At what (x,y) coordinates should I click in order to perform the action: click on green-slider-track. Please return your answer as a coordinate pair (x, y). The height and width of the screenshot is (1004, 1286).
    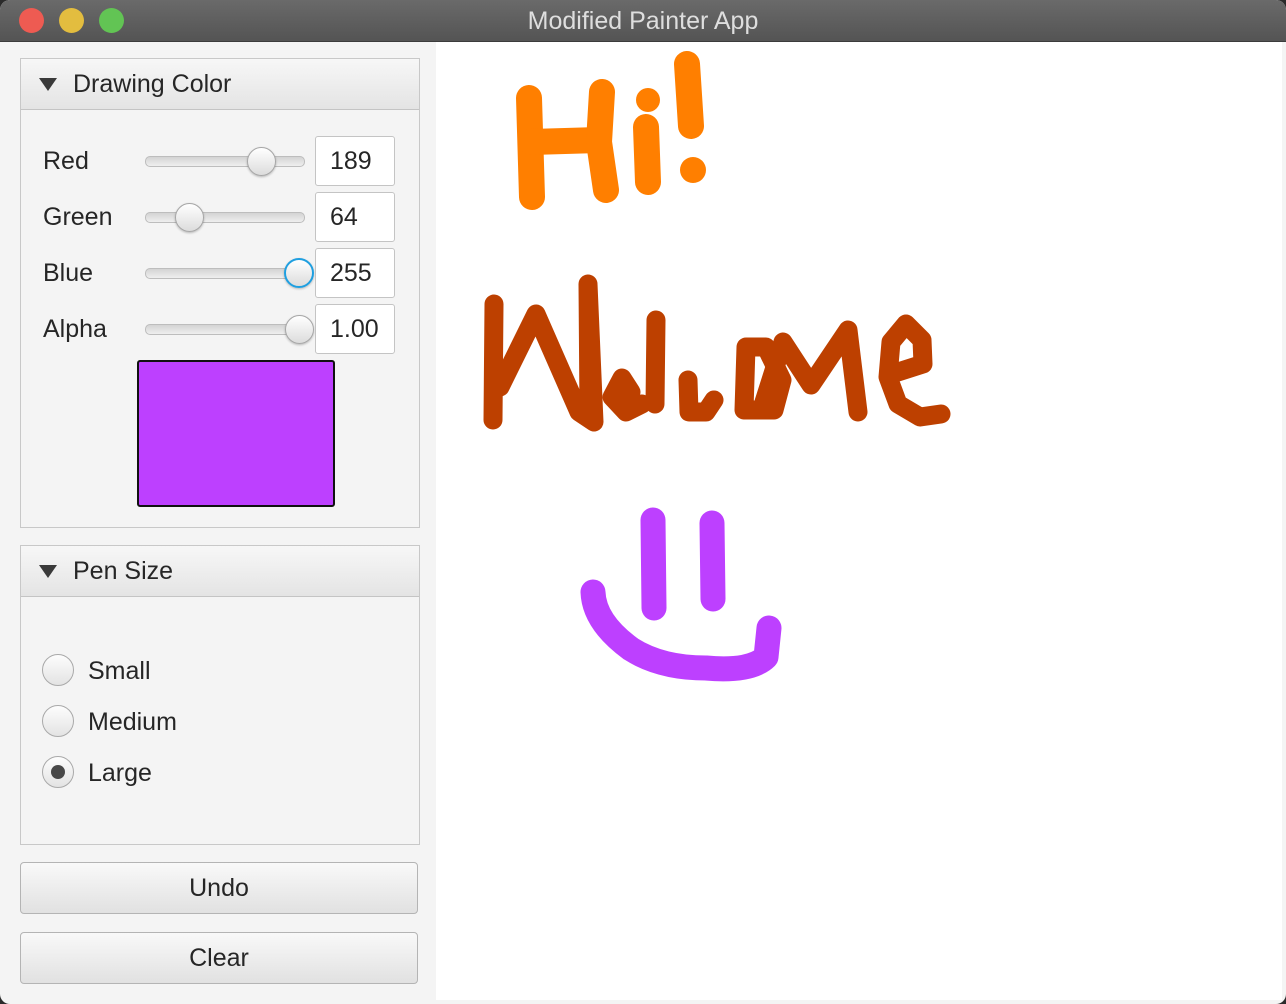
    Looking at the image, I should click on (225, 217).